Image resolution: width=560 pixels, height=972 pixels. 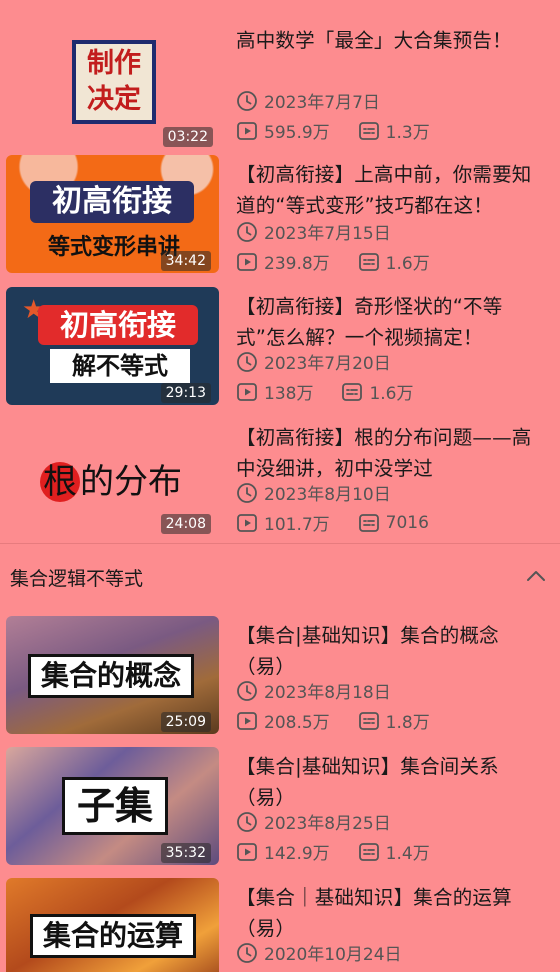 I want to click on duration-badge: 35:32, so click(x=185, y=853).